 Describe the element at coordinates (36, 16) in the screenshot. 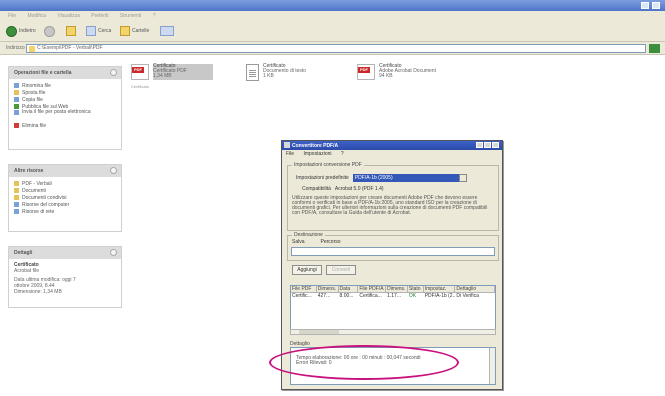

I see `menu-edit: Modifica` at that location.